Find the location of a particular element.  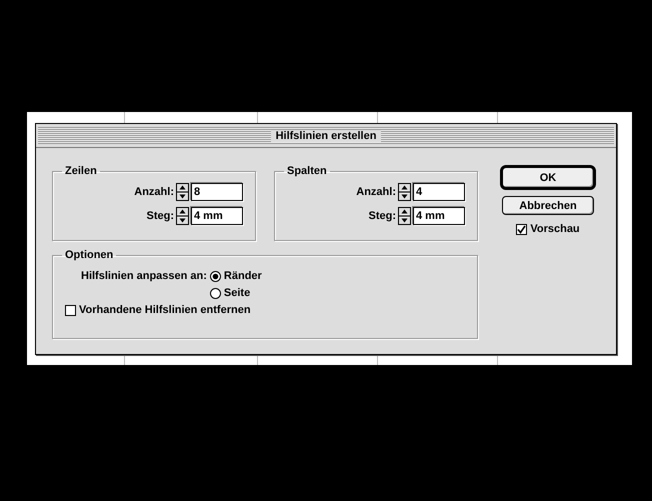

window-title: Hilfslinien erstellen is located at coordinates (326, 136).